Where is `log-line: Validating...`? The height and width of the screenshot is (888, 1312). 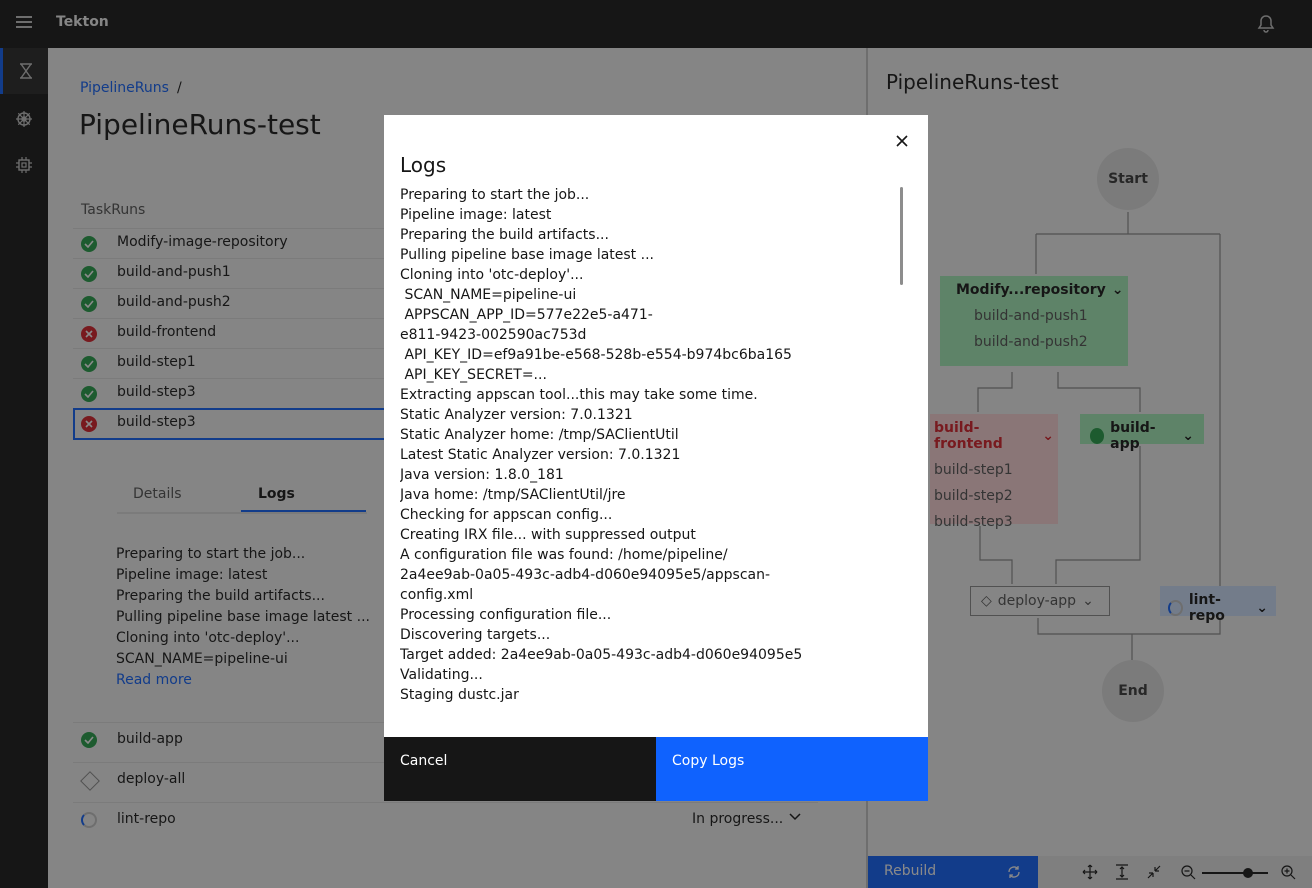 log-line: Validating... is located at coordinates (441, 675).